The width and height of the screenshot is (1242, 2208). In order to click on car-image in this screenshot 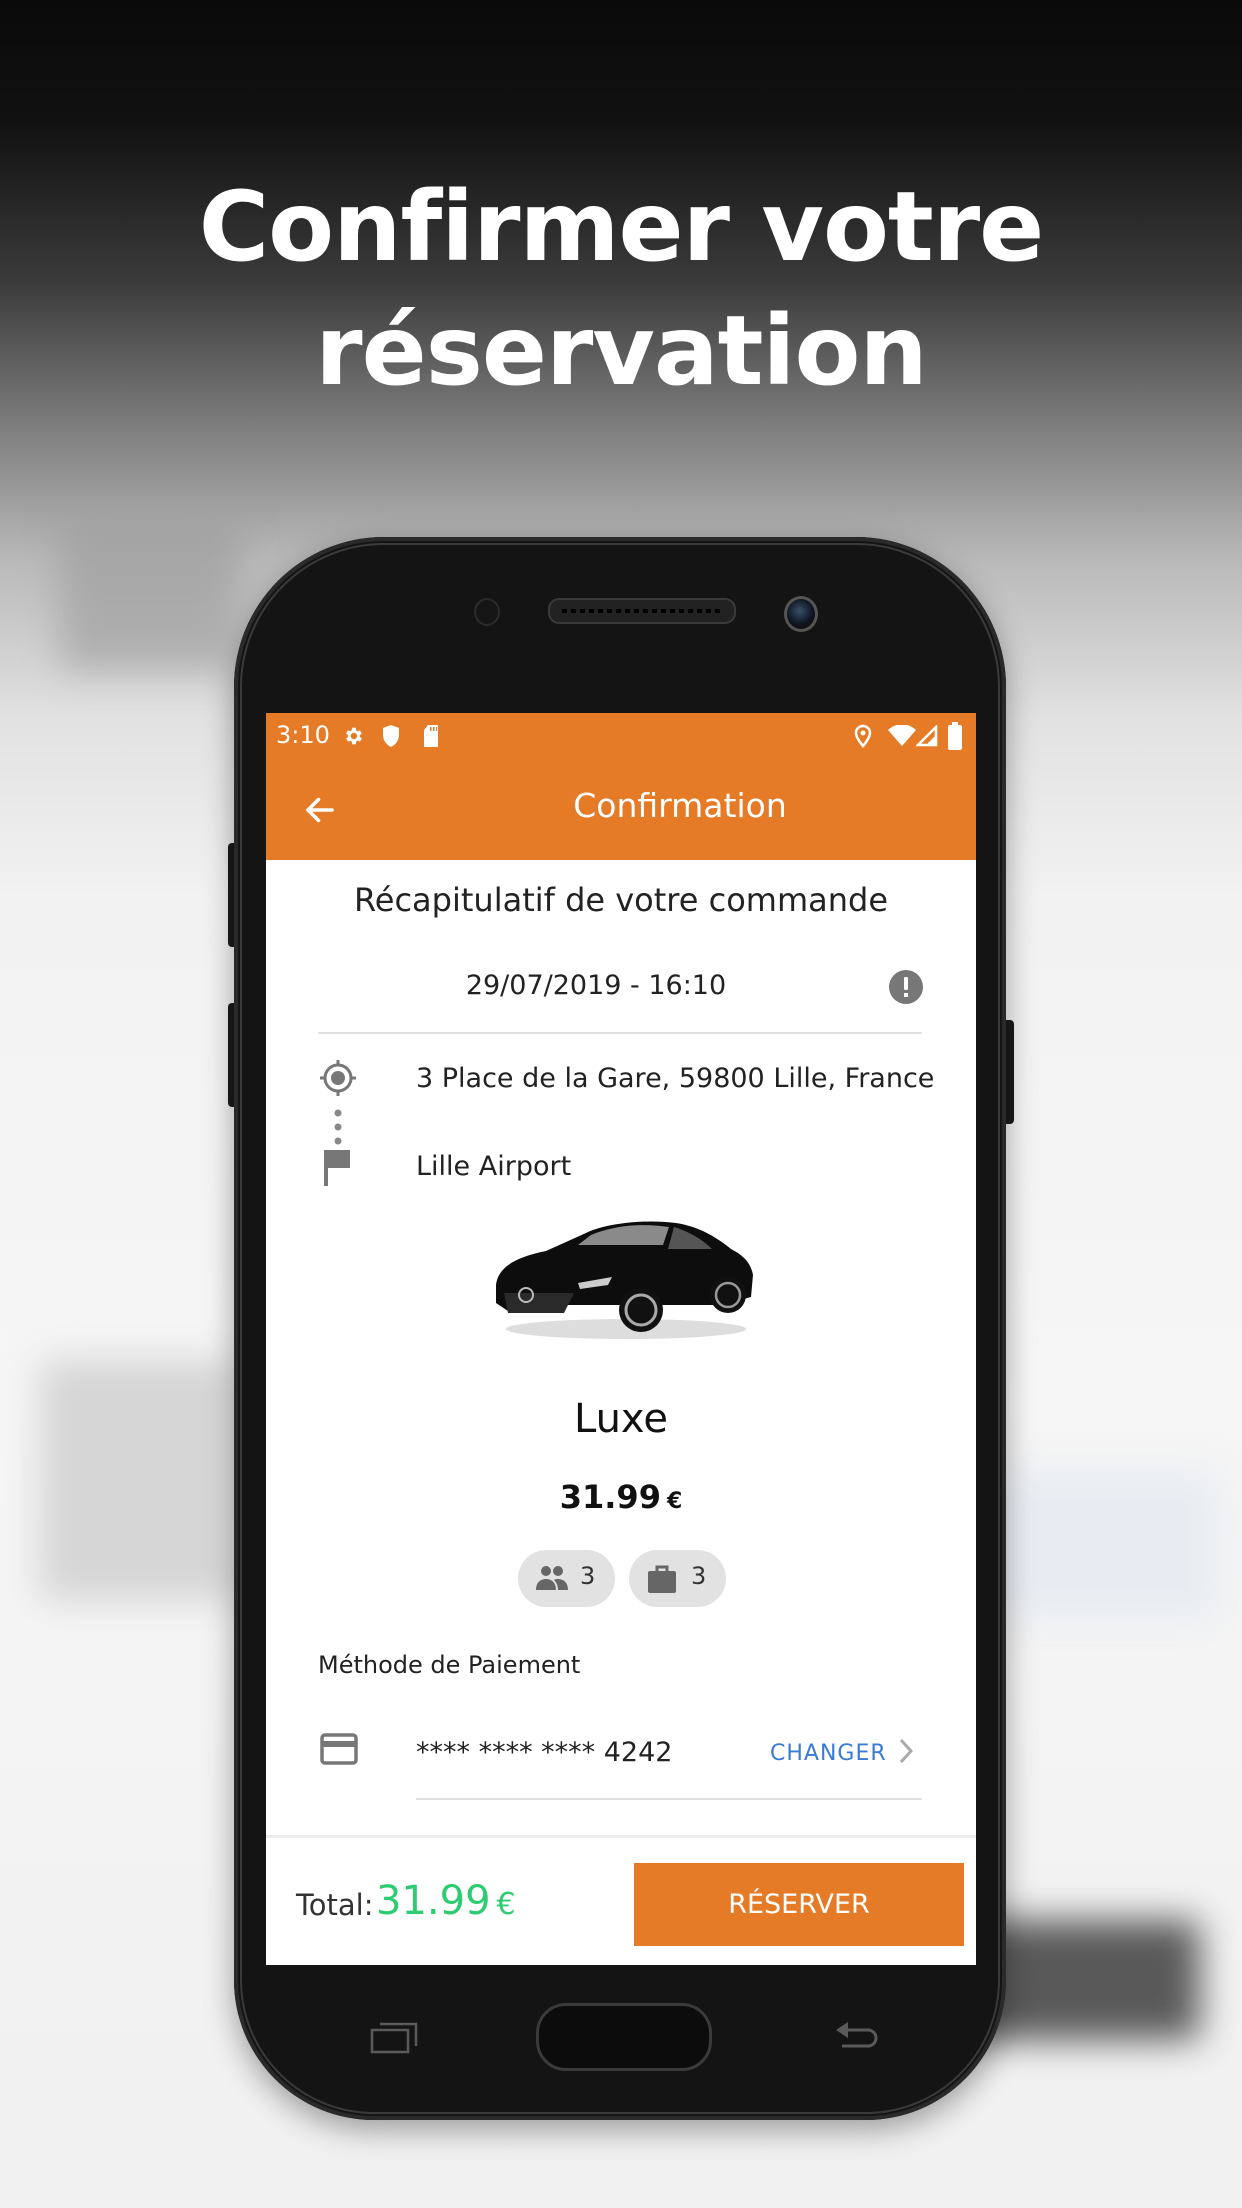, I will do `click(624, 1280)`.